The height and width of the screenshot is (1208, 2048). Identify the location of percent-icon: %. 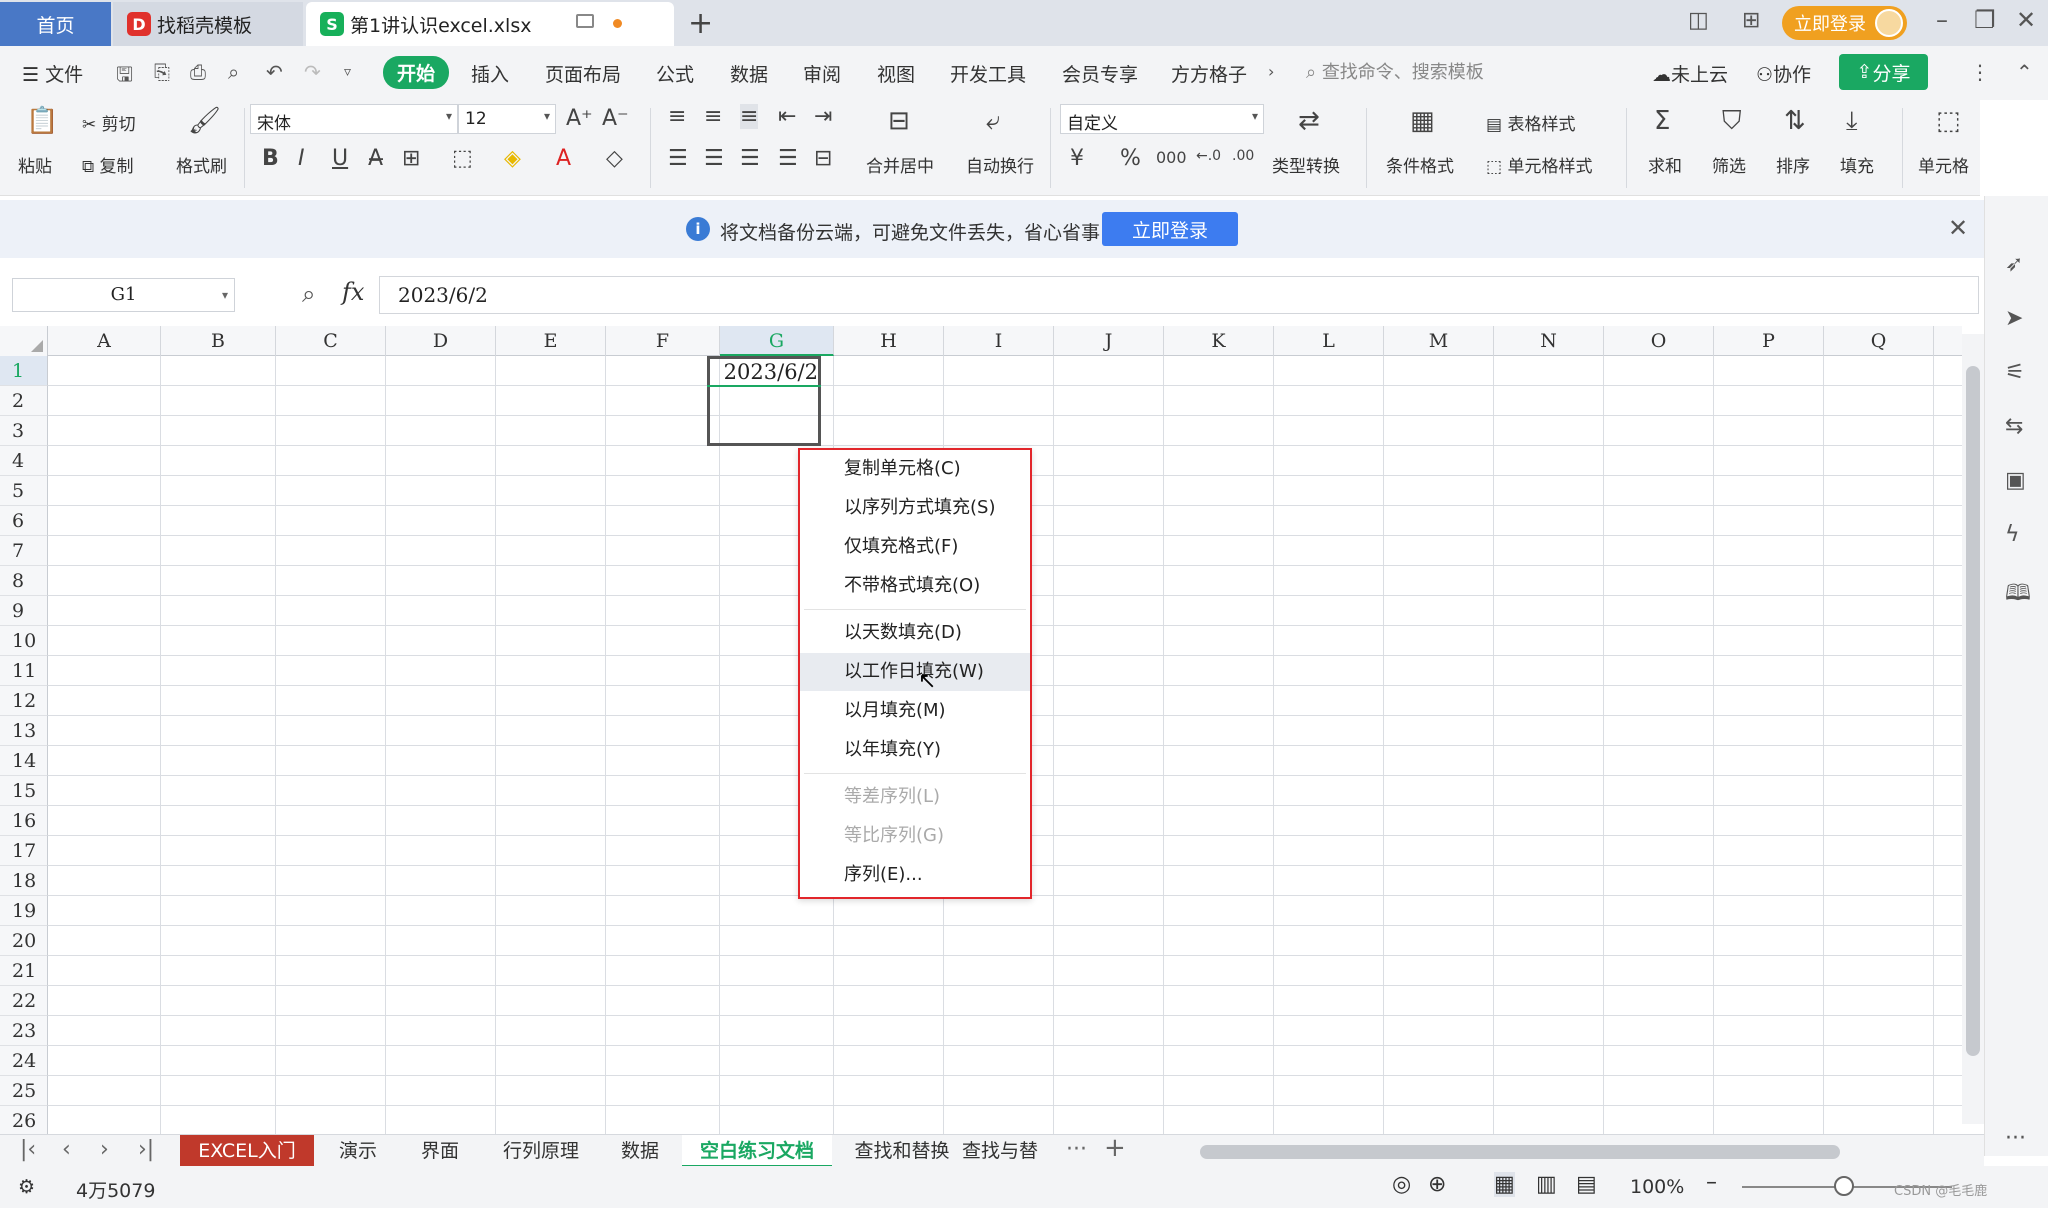
(1130, 158).